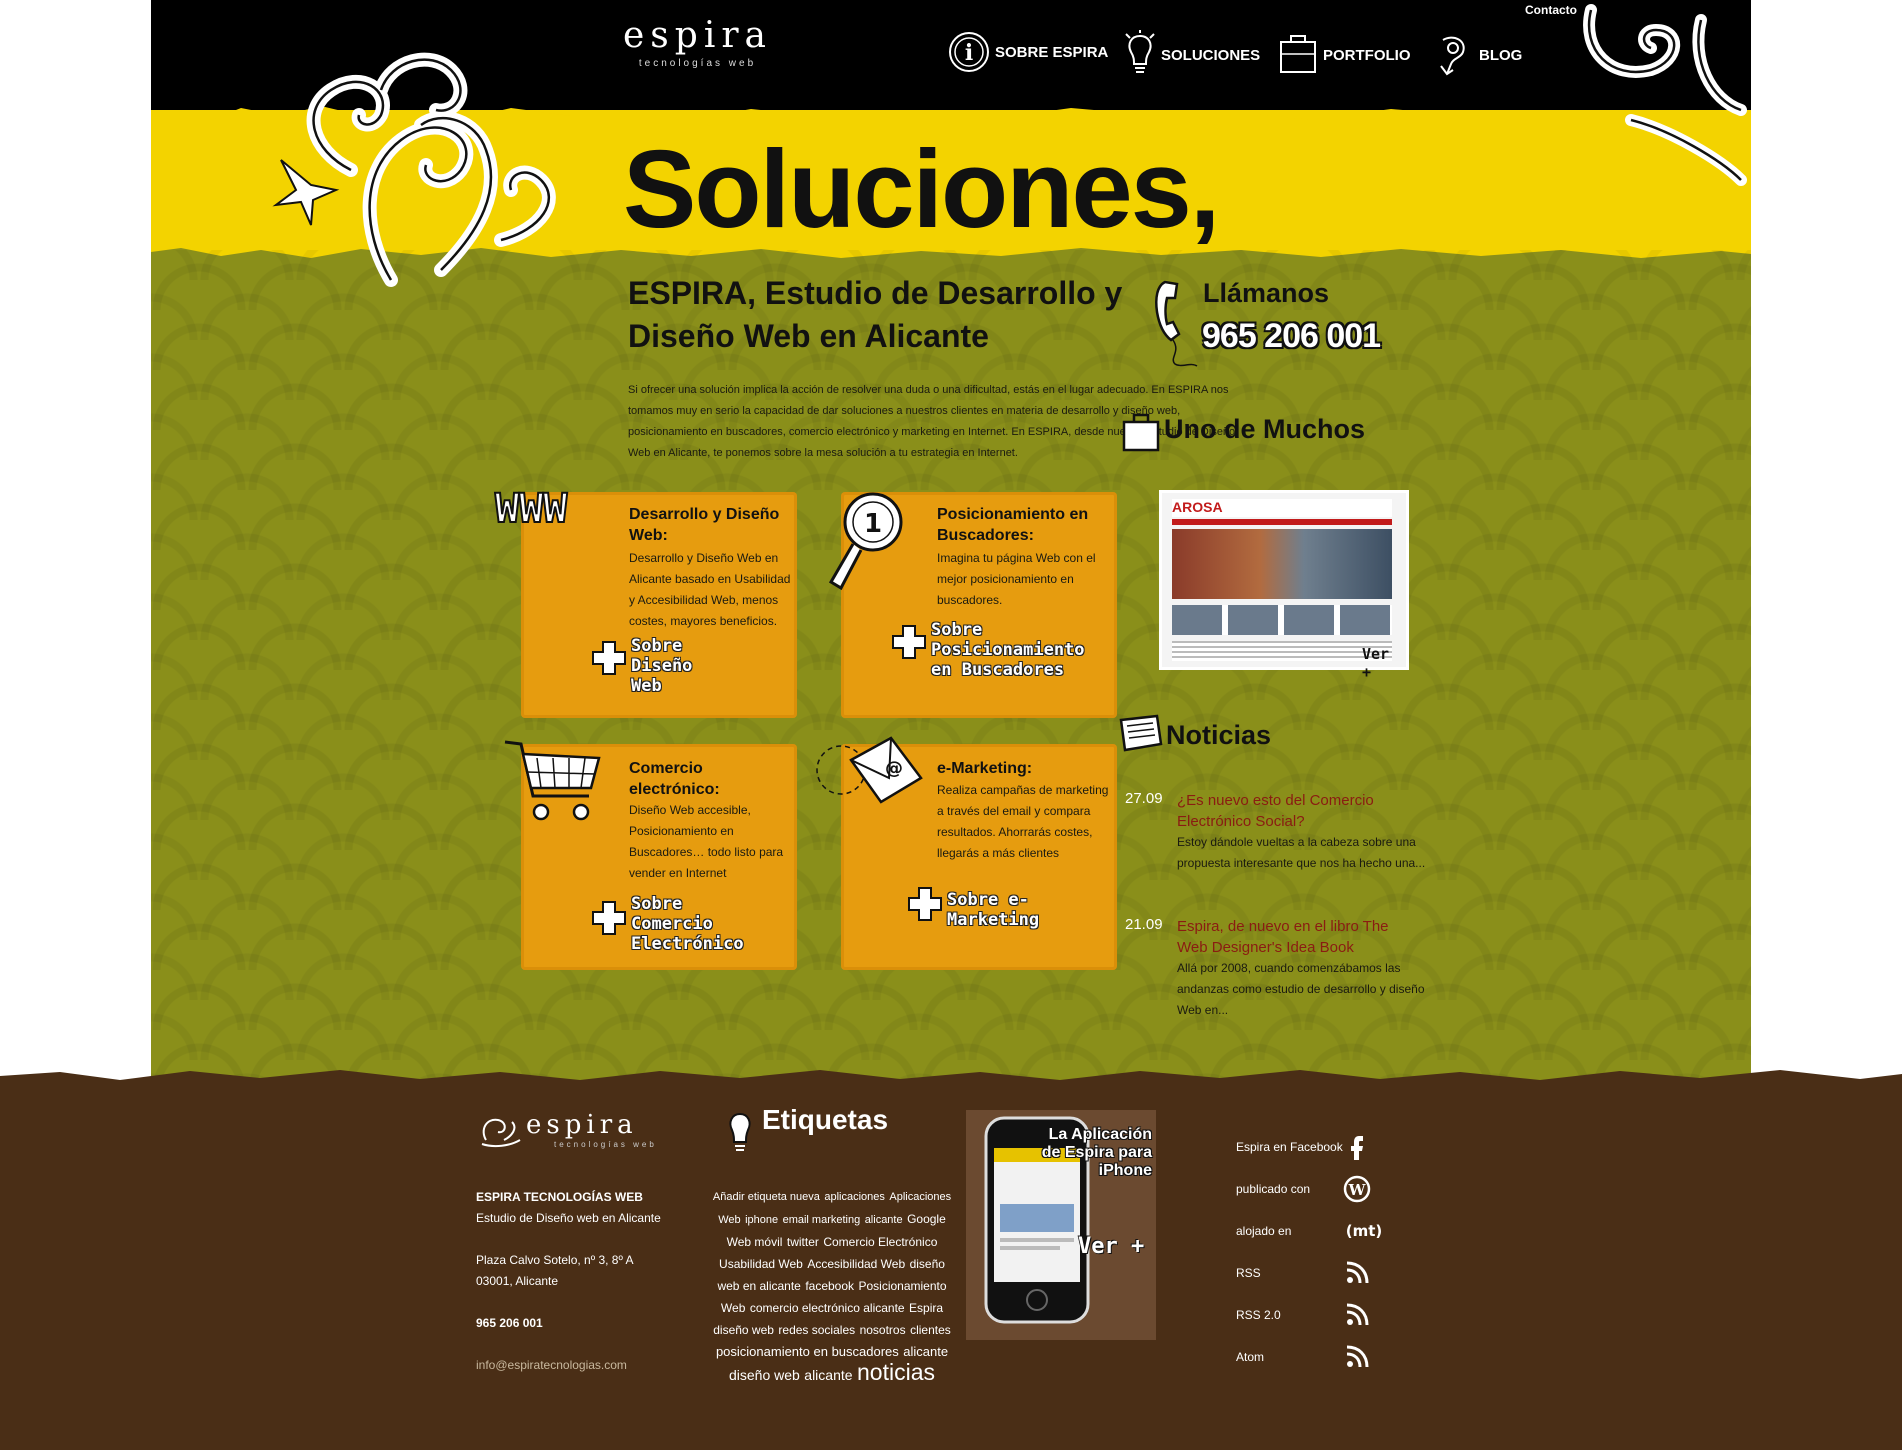  Describe the element at coordinates (1284, 585) in the screenshot. I see `portfolio-thumbnail: AROSA Ver +` at that location.